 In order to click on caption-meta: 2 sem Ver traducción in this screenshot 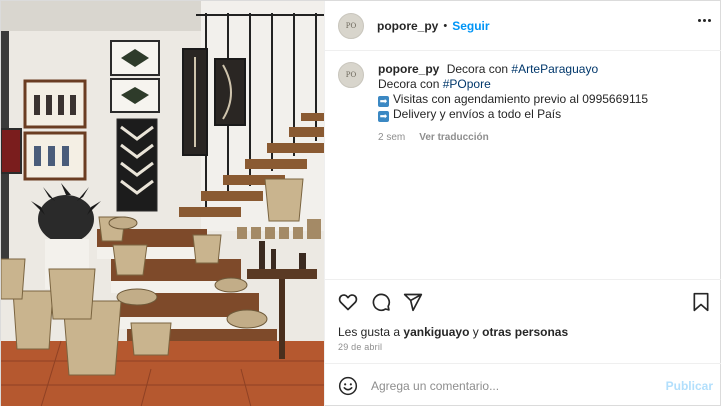, I will do `click(513, 137)`.